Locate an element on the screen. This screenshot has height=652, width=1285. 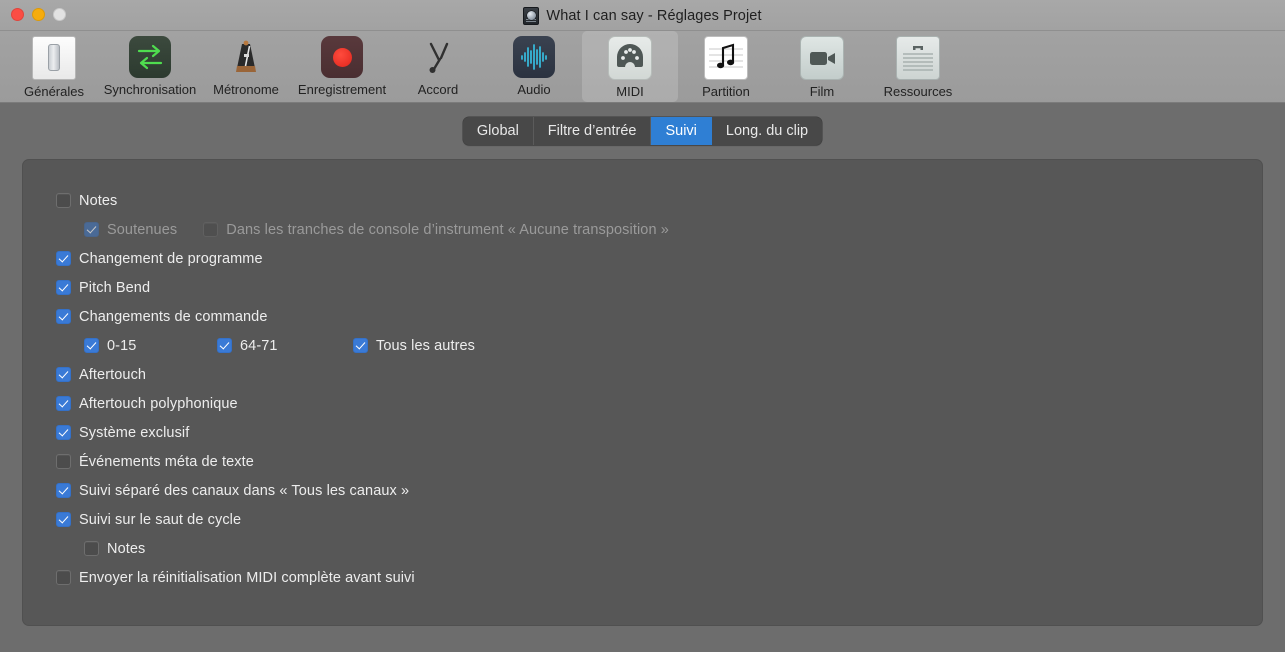
toolbar-item-enregistrement: Enregistrement is located at coordinates (342, 64).